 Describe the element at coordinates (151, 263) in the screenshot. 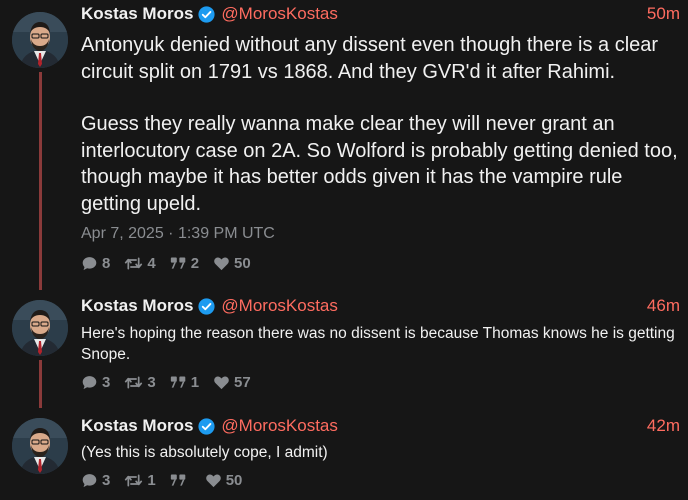

I see `retweet-count: 4` at that location.